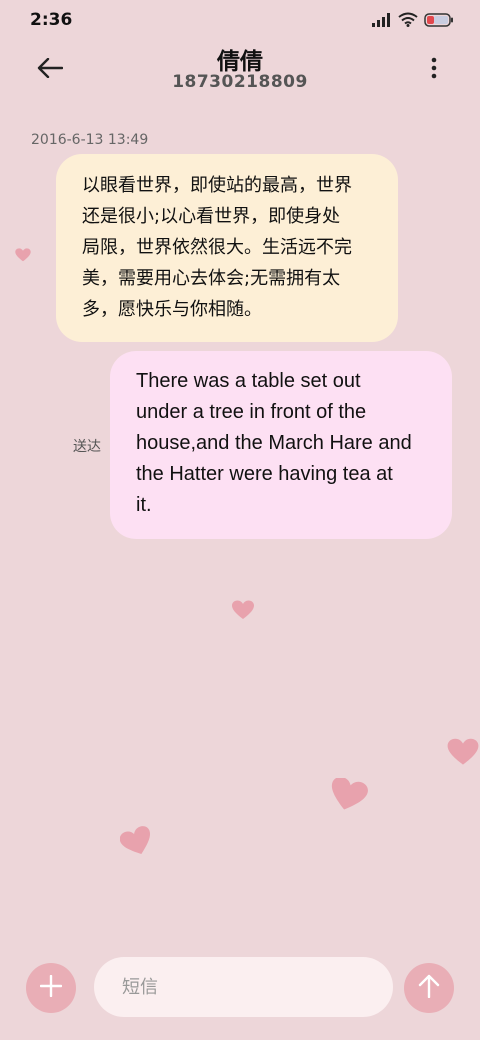 Image resolution: width=480 pixels, height=1040 pixels. I want to click on conversation-header: 倩倩 18730218809, so click(240, 70).